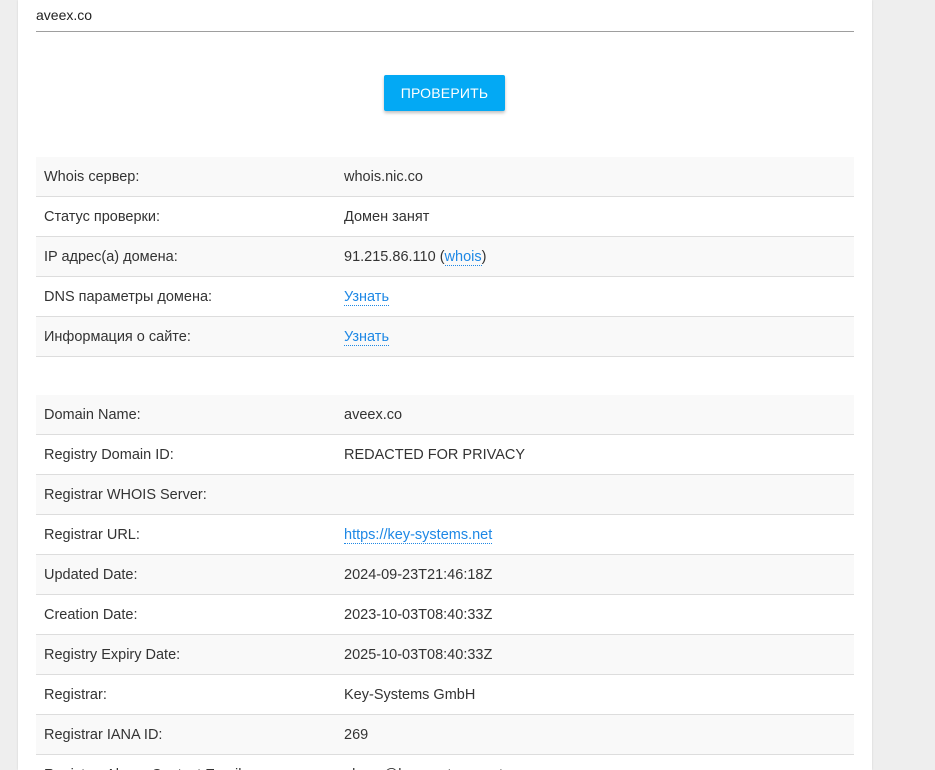 The height and width of the screenshot is (770, 935). I want to click on table-row: Registrar WHOIS Server:, so click(445, 494).